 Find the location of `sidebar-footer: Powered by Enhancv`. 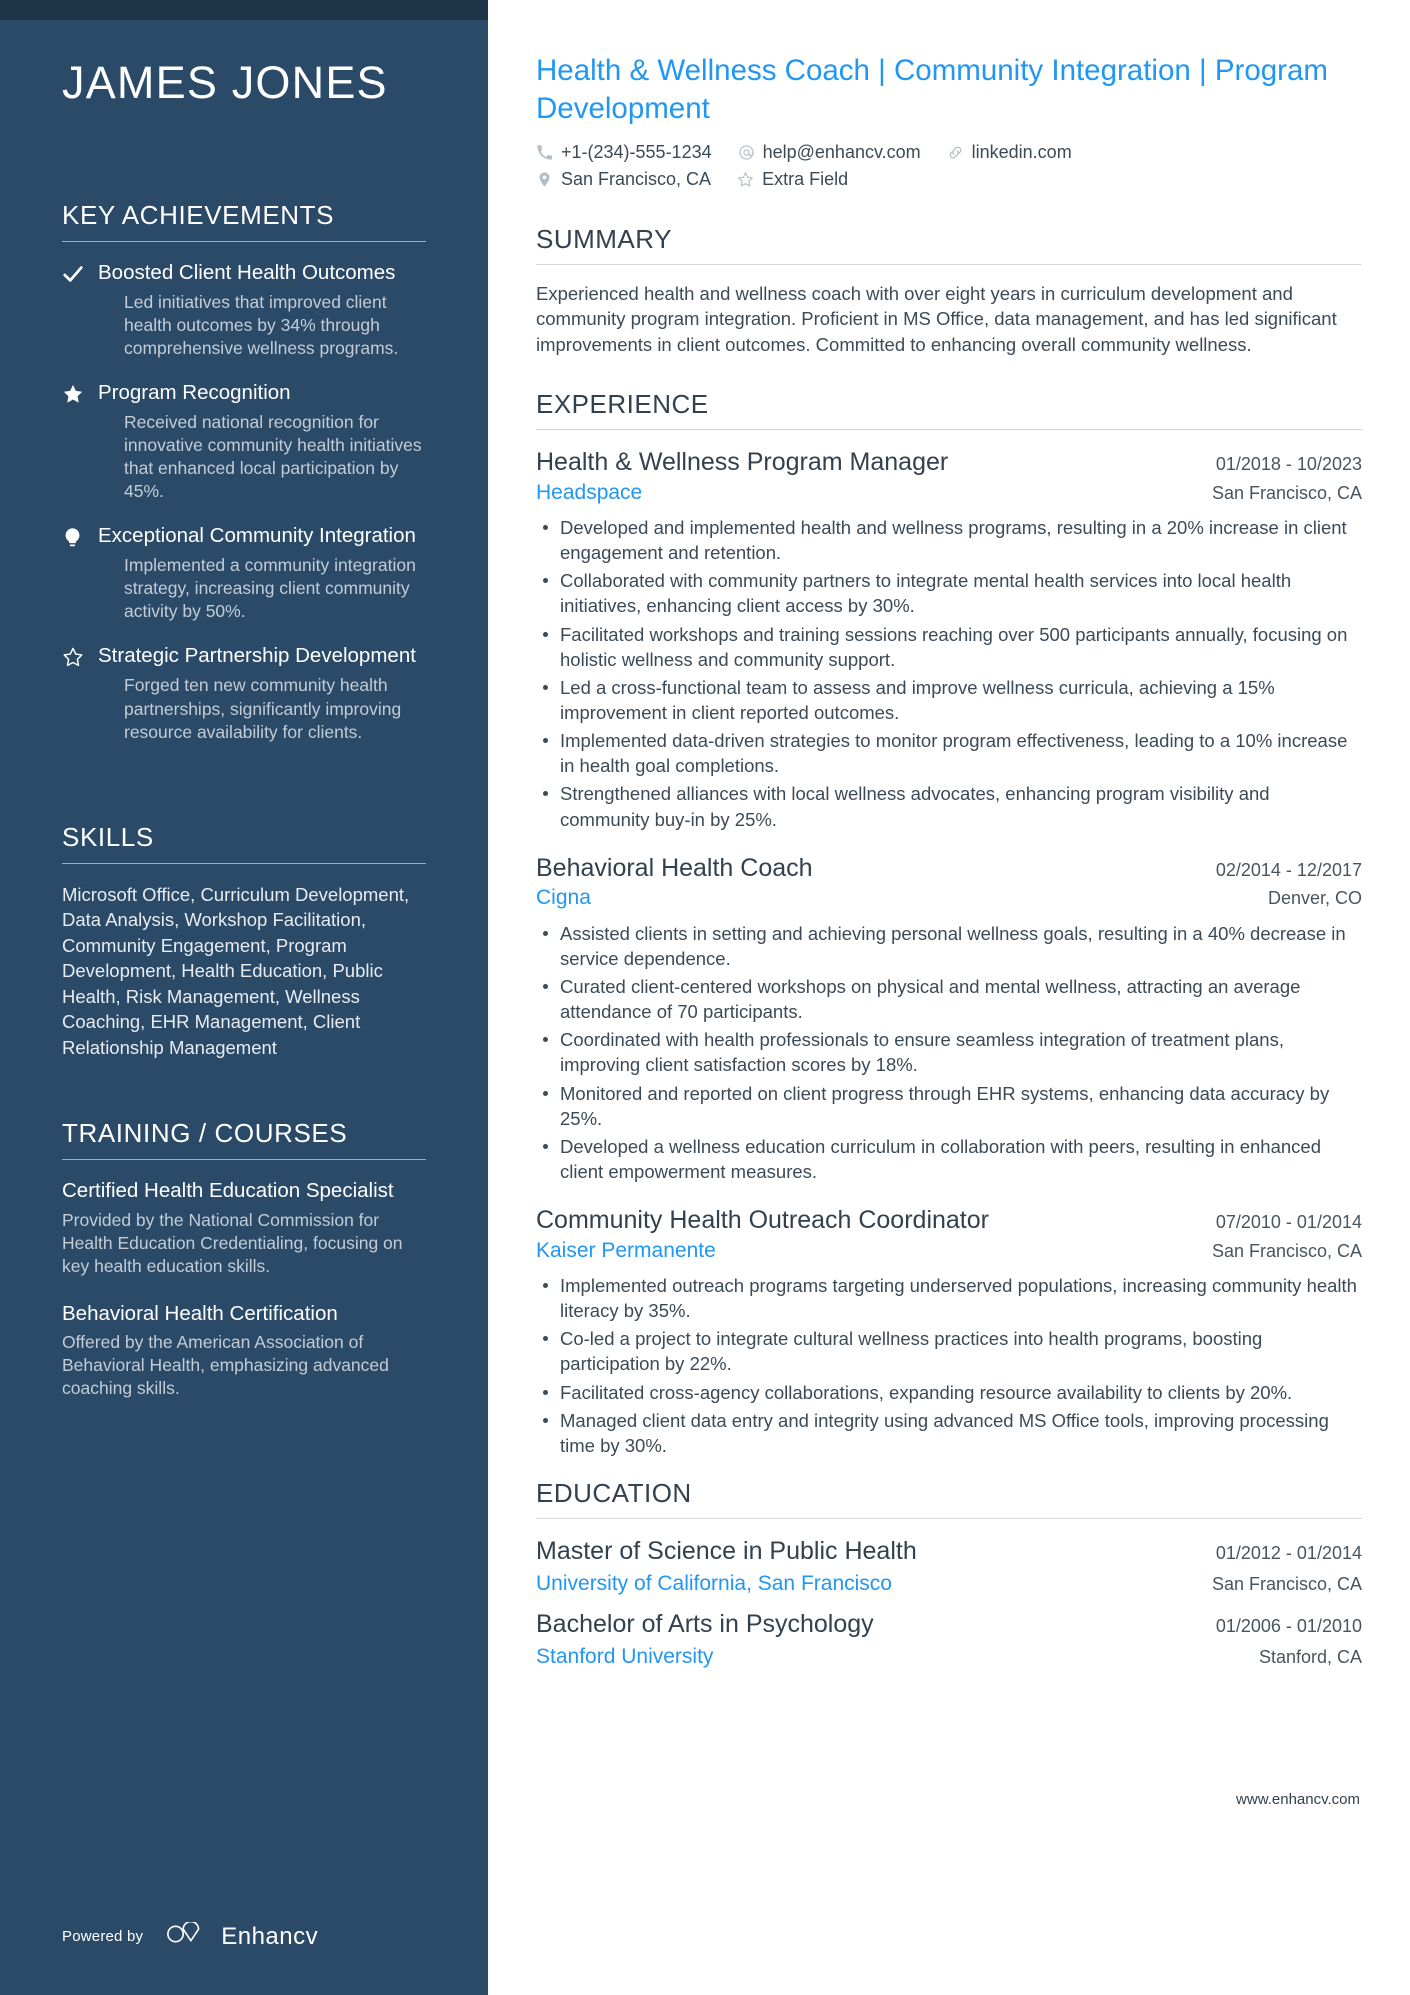

sidebar-footer: Powered by Enhancv is located at coordinates (244, 1928).